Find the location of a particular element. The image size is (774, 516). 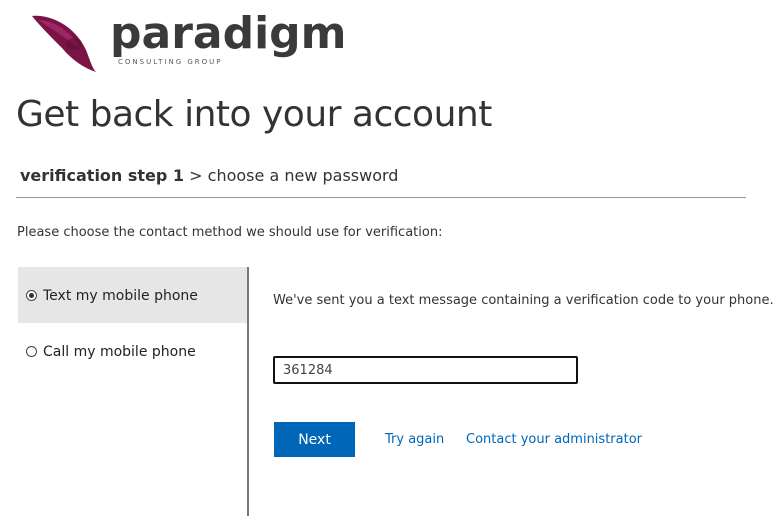

paradigm-swoosh-icon is located at coordinates (64, 44).